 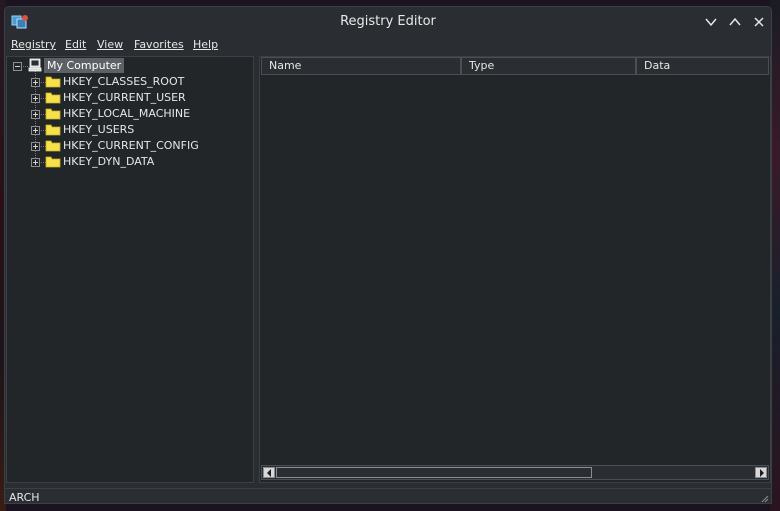 I want to click on tree-item-hkey-local-machine: HKEY_LOCAL_MACHINE, so click(x=130, y=114).